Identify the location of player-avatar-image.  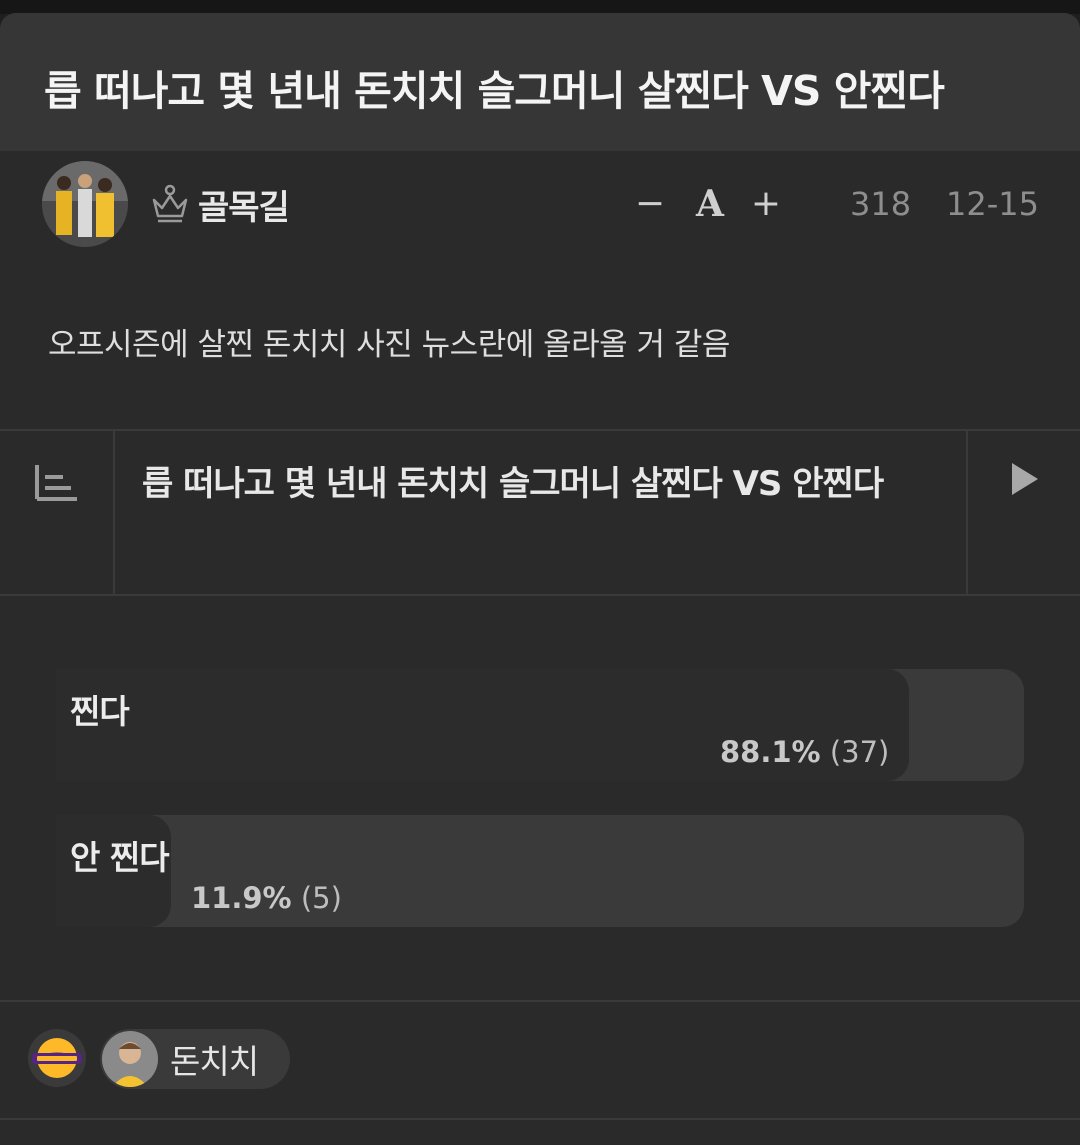
(130, 1059).